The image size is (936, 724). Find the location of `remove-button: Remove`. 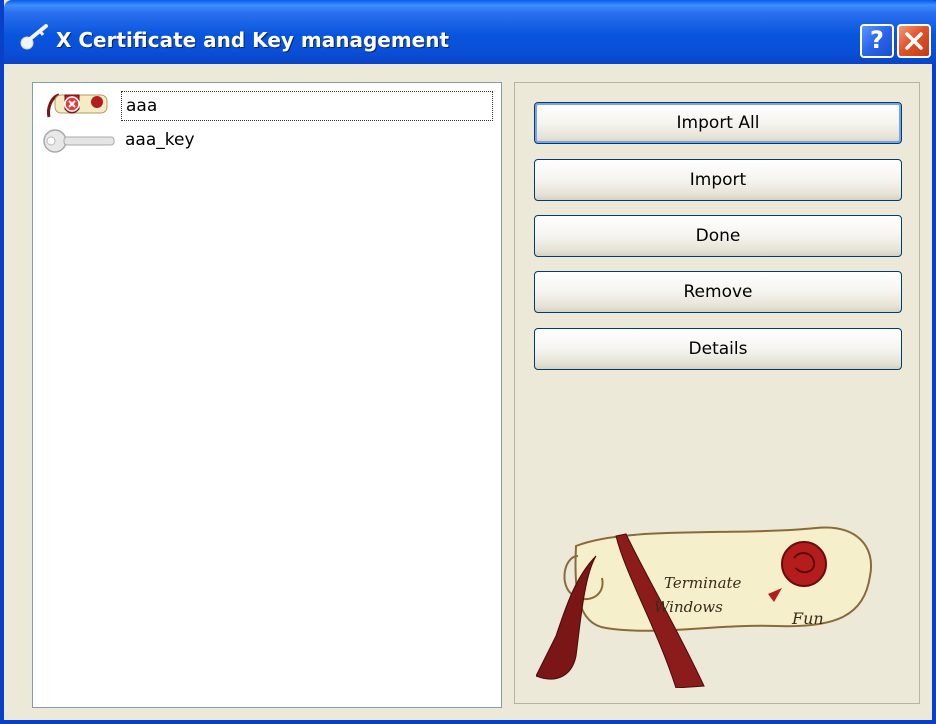

remove-button: Remove is located at coordinates (718, 292).